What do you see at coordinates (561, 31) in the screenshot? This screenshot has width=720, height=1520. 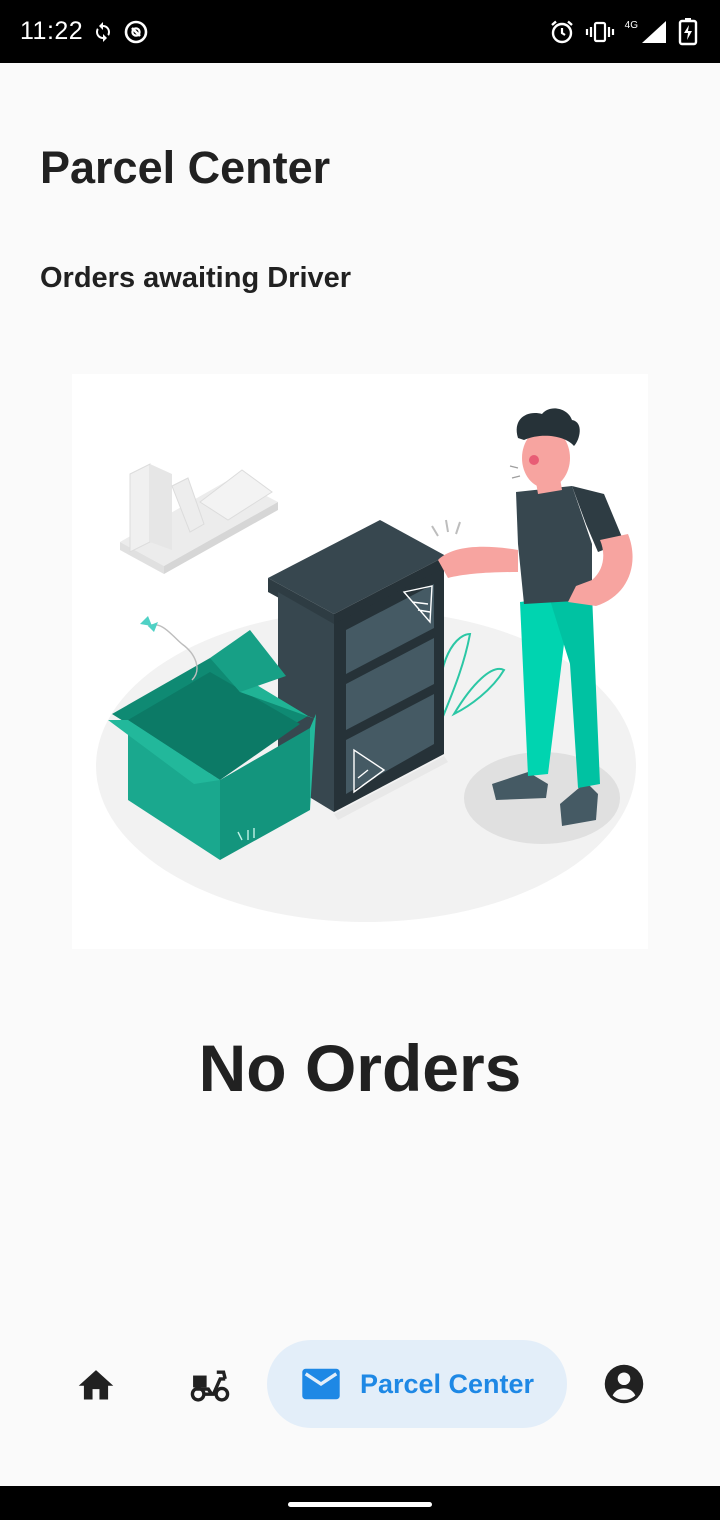 I see `alarm-icon` at bounding box center [561, 31].